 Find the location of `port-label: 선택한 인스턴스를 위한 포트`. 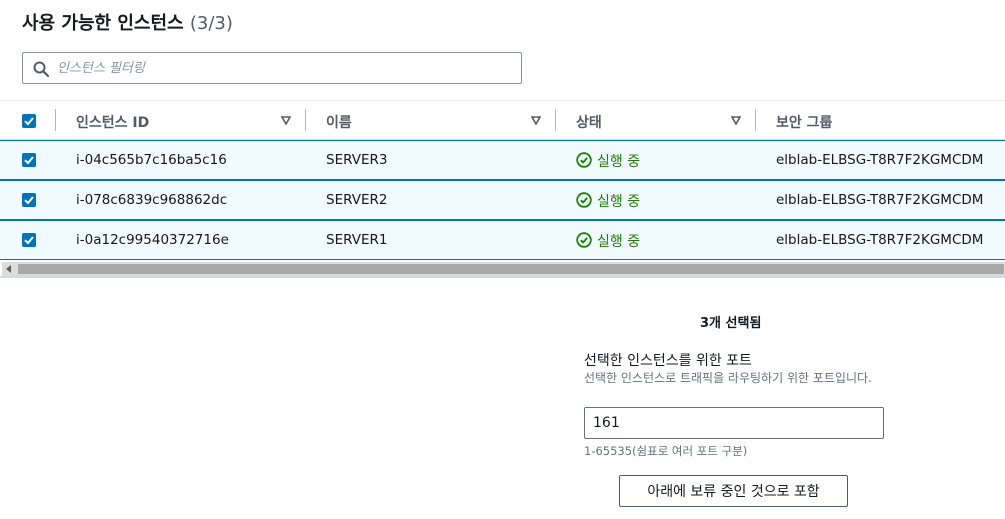

port-label: 선택한 인스턴스를 위한 포트 is located at coordinates (668, 361).